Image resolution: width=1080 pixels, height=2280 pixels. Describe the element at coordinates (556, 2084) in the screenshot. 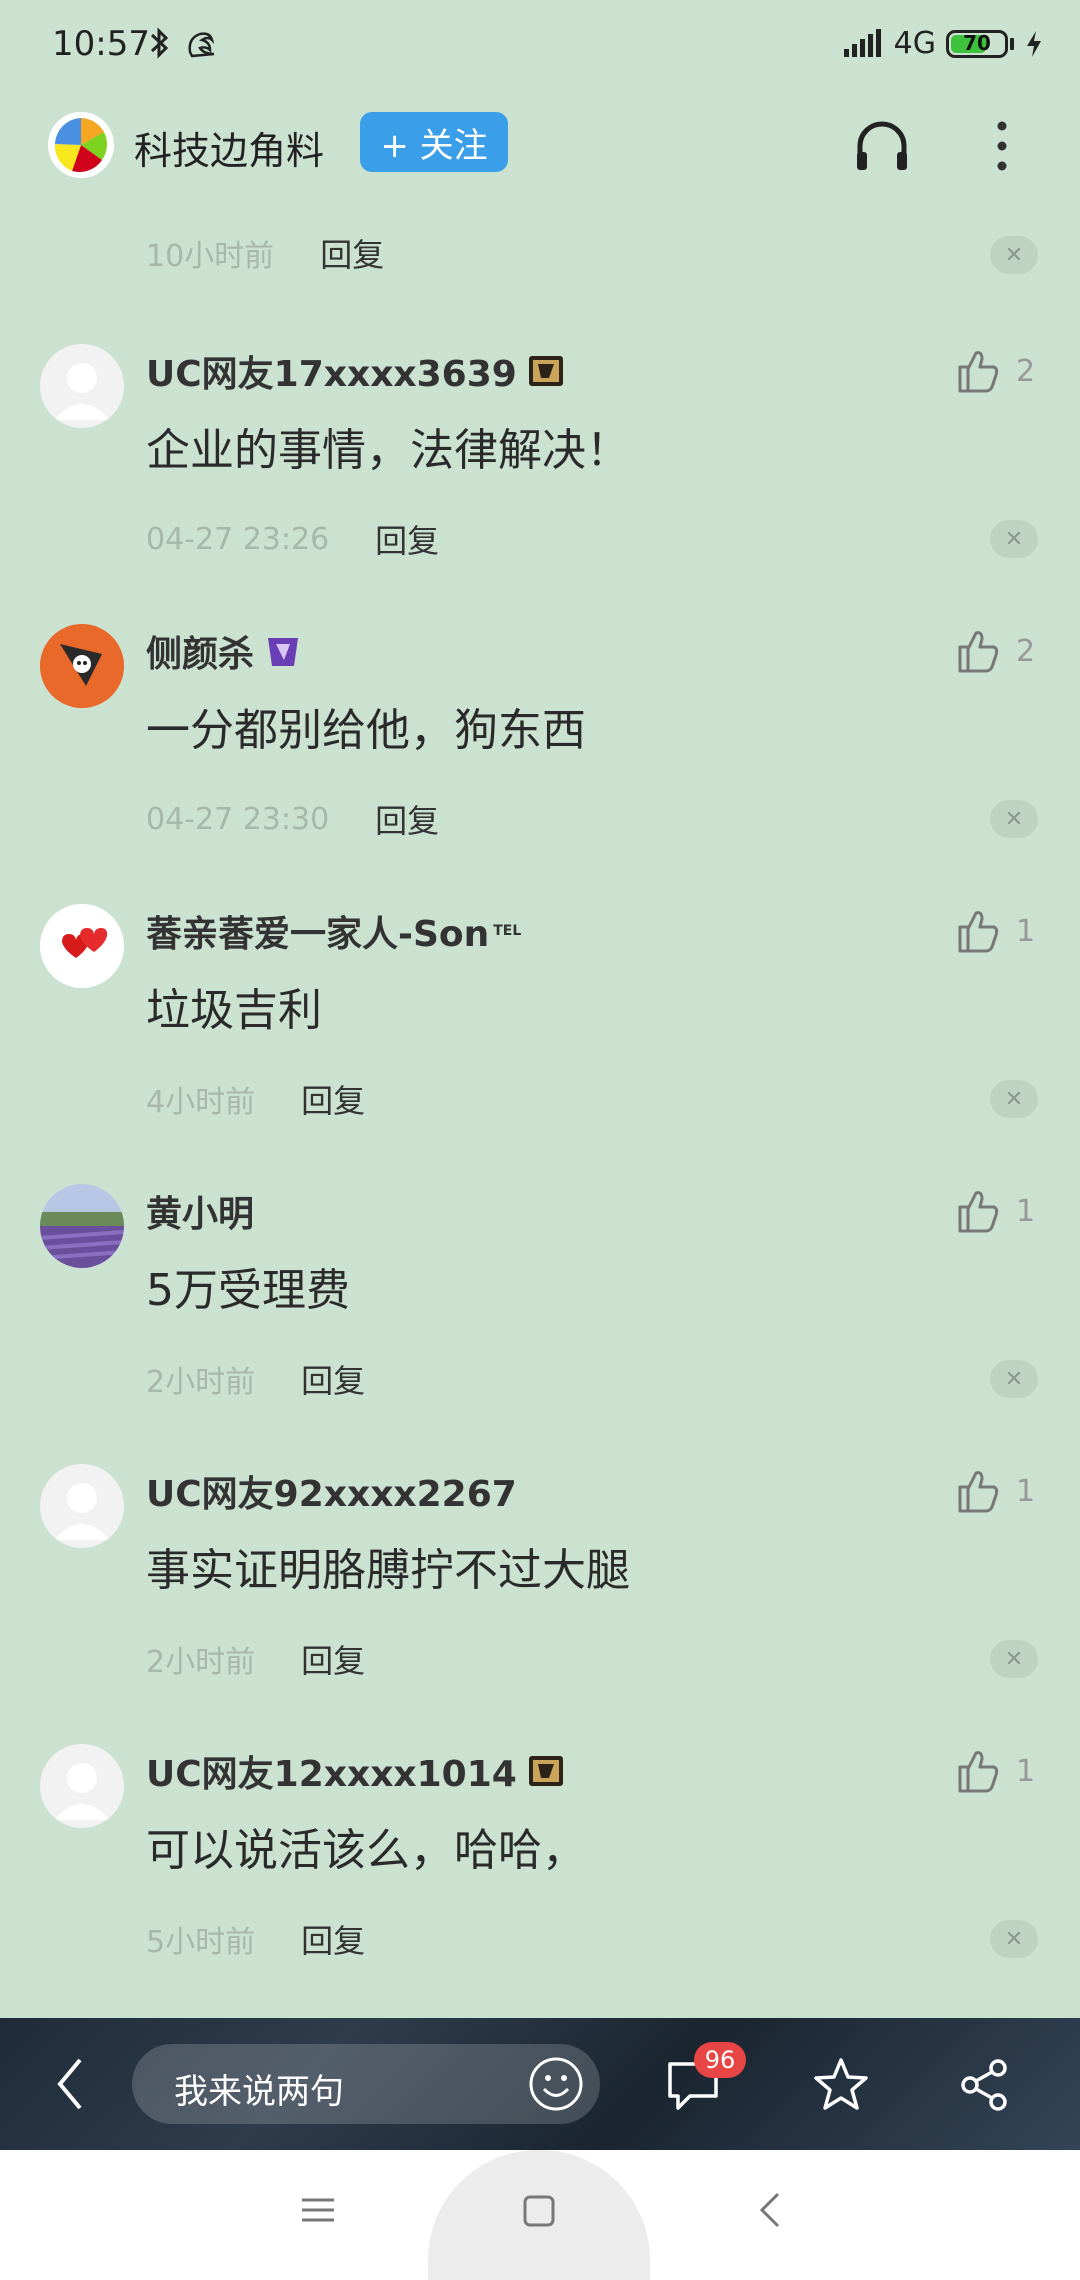

I see `emoji-icon` at that location.